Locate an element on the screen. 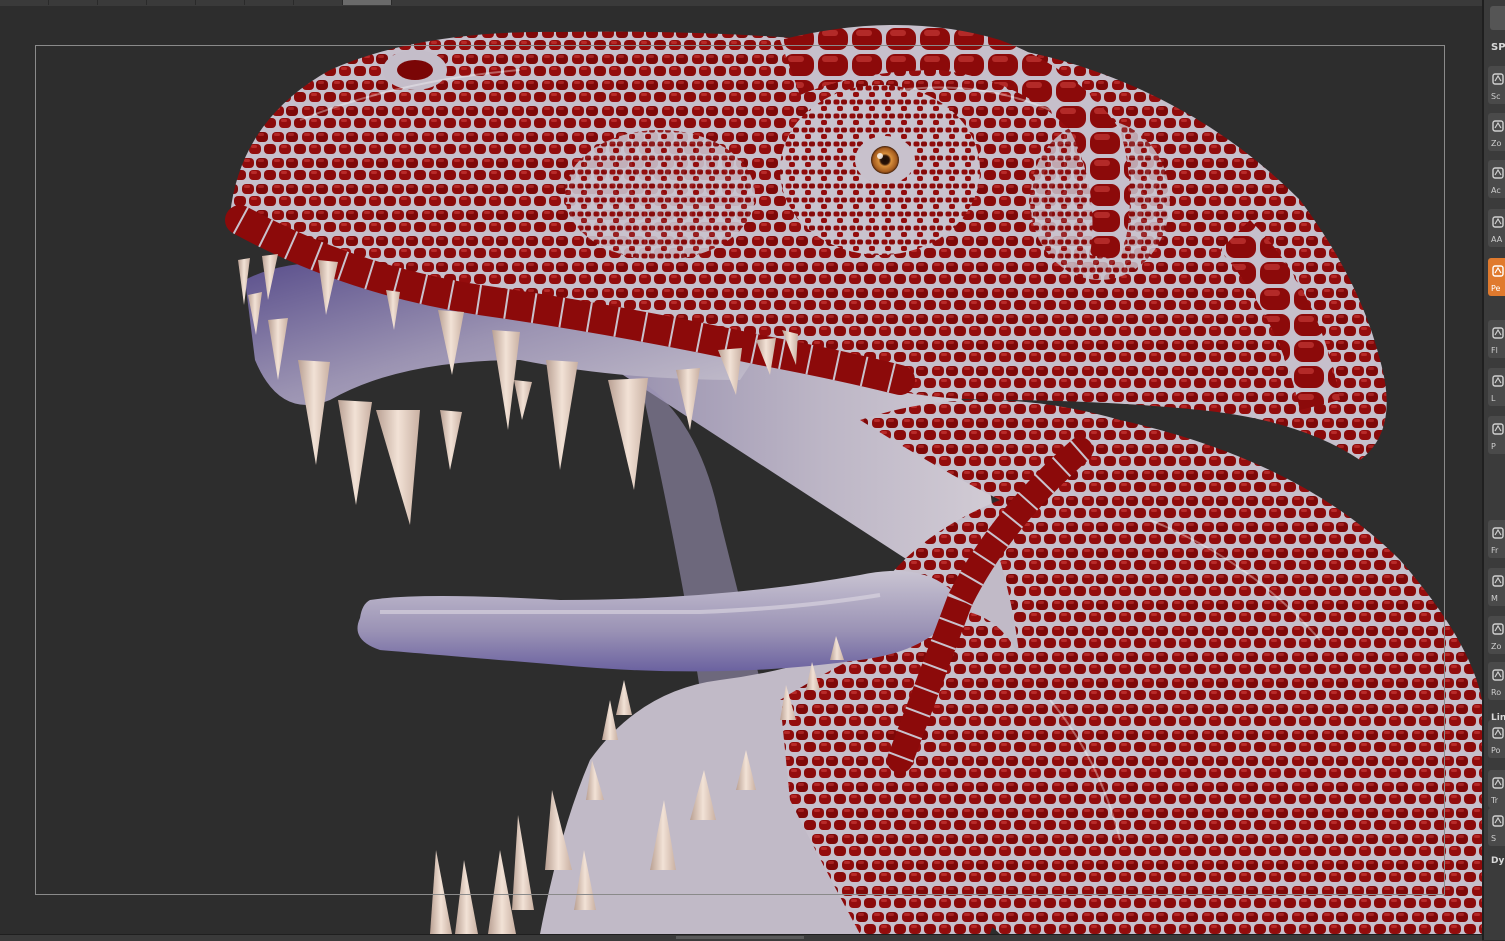 The width and height of the screenshot is (1505, 941). shelf-button-label: M is located at coordinates (1494, 598).